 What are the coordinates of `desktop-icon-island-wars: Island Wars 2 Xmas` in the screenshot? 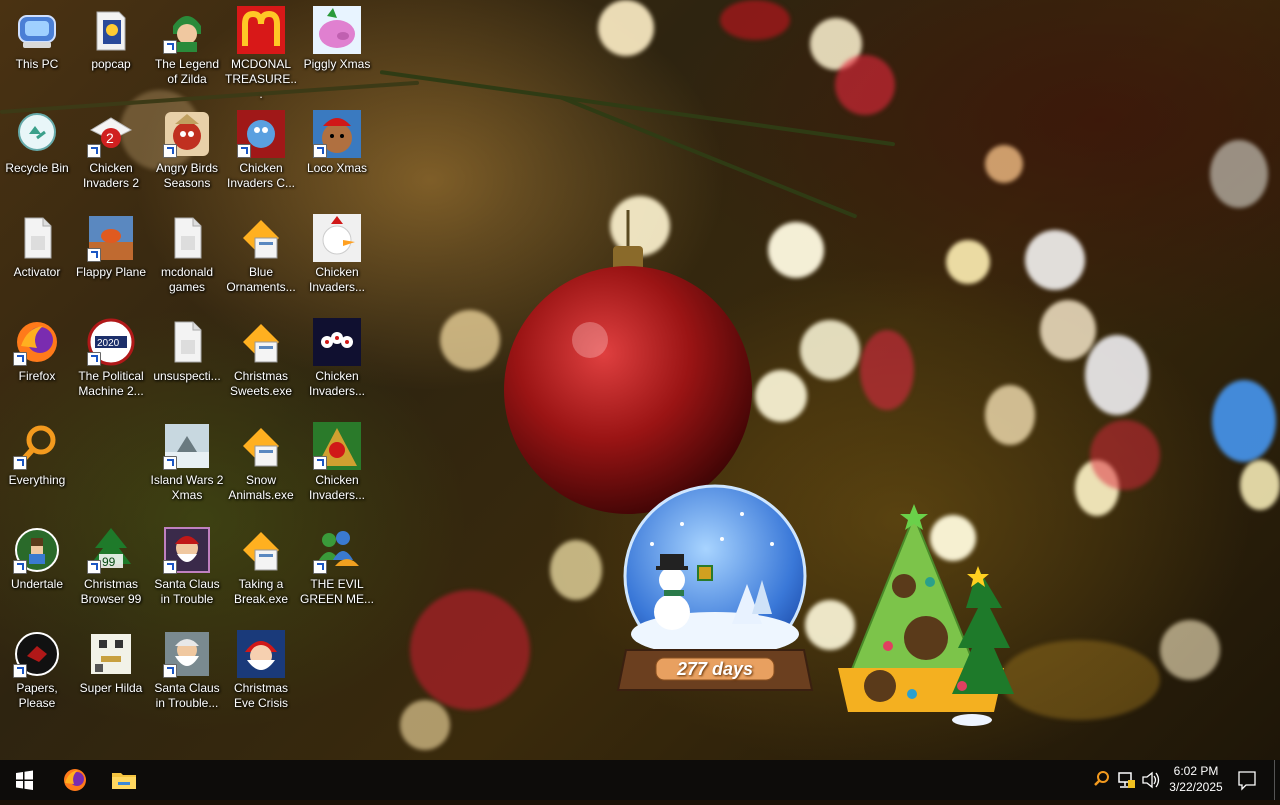 It's located at (187, 462).